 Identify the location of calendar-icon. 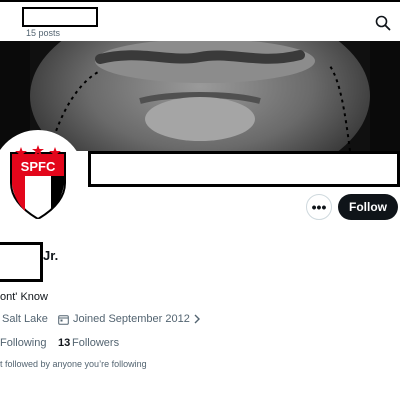
(63, 321).